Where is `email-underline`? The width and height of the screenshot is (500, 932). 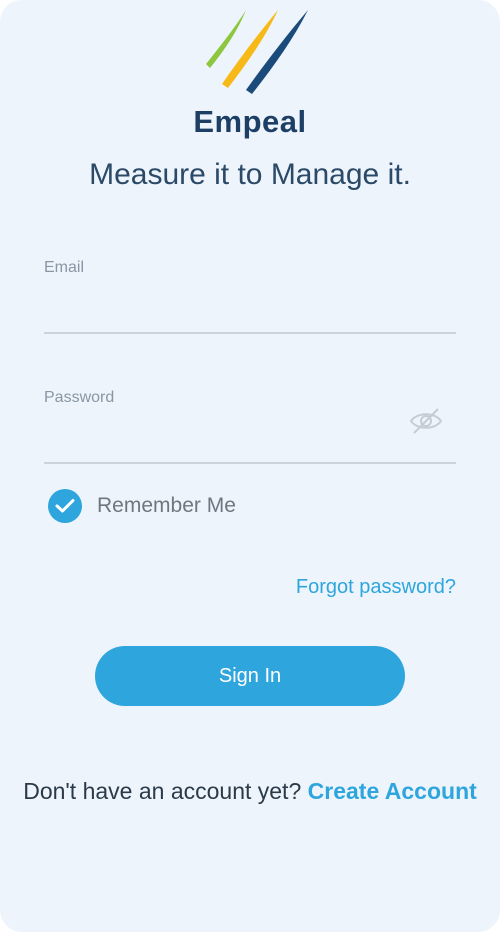
email-underline is located at coordinates (250, 333).